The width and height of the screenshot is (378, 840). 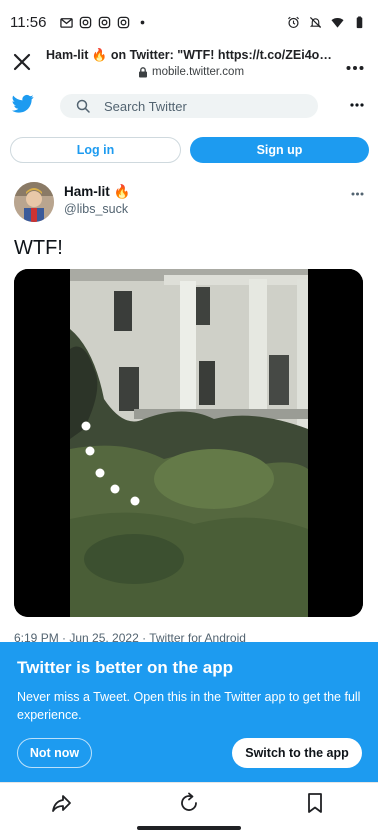 I want to click on switch-to-app-button: Switch to the app, so click(x=297, y=753).